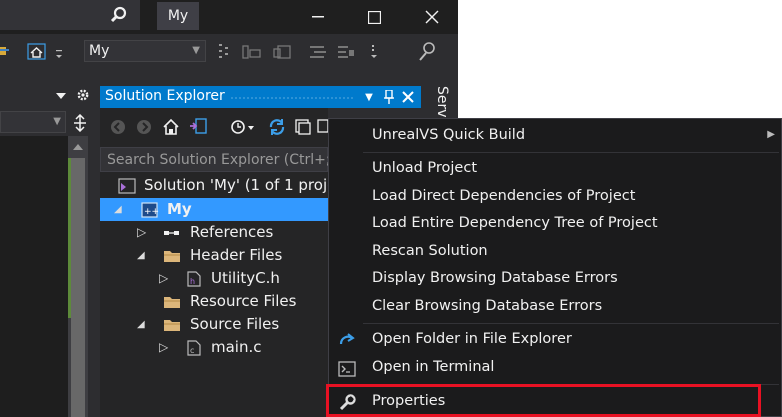 The height and width of the screenshot is (417, 782). I want to click on tree-item: ◢ Header Files, so click(214, 255).